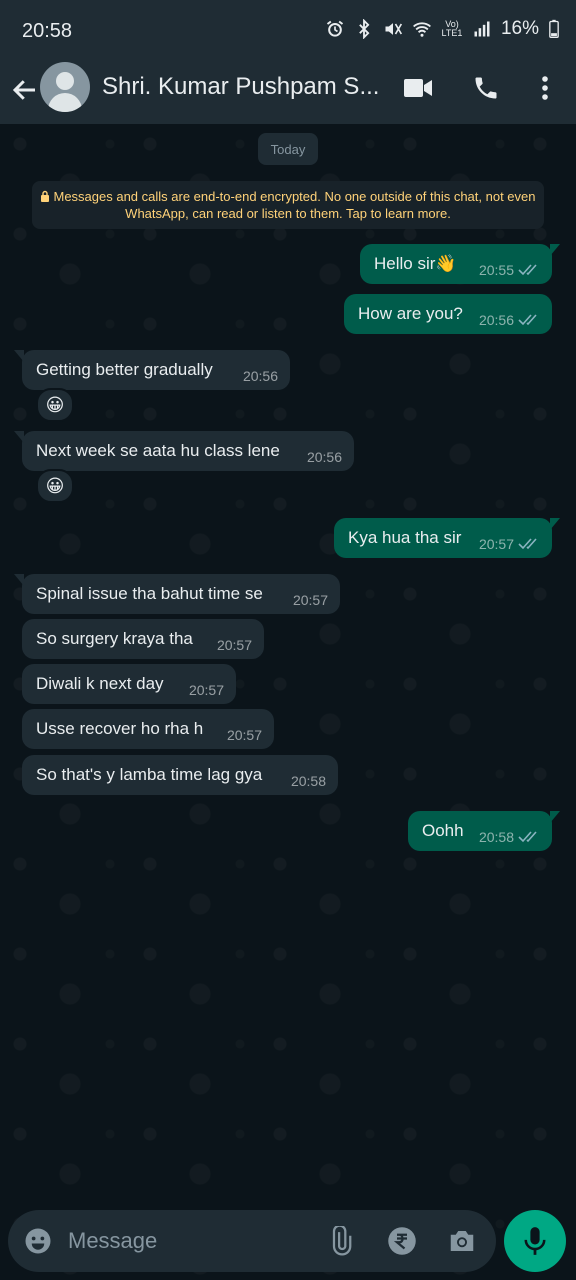 Image resolution: width=576 pixels, height=1280 pixels. I want to click on camera-button, so click(462, 1241).